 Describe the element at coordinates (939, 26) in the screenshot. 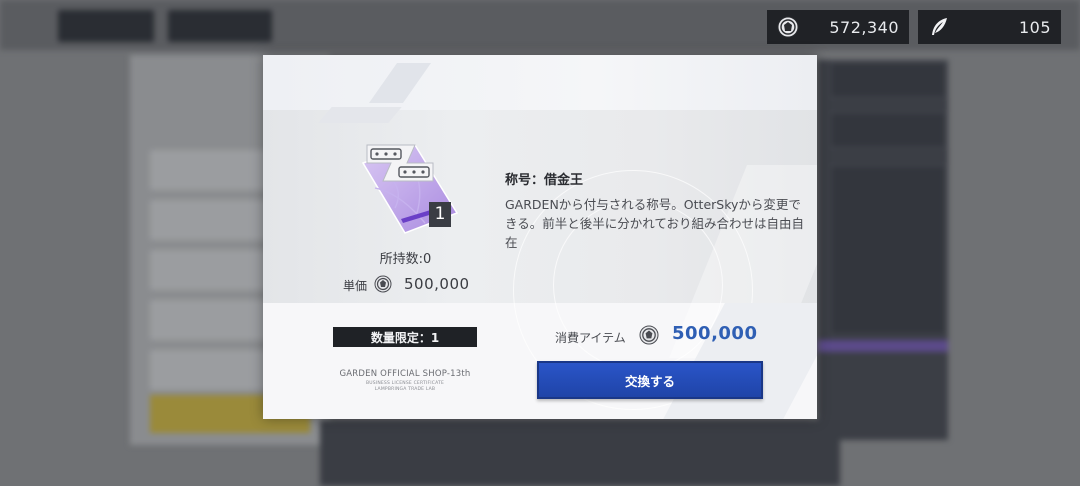

I see `feather-icon` at that location.